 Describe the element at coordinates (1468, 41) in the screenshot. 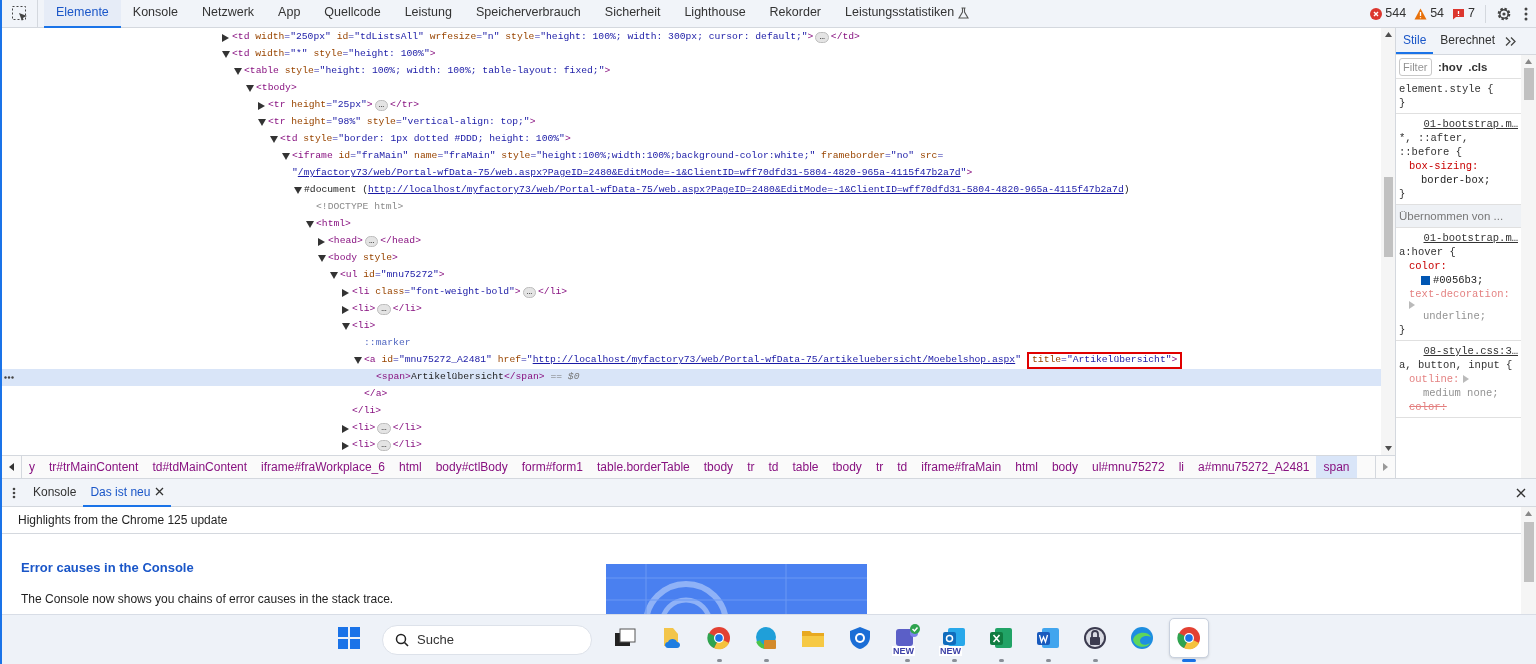

I see `styles-tab: Berechnet` at that location.